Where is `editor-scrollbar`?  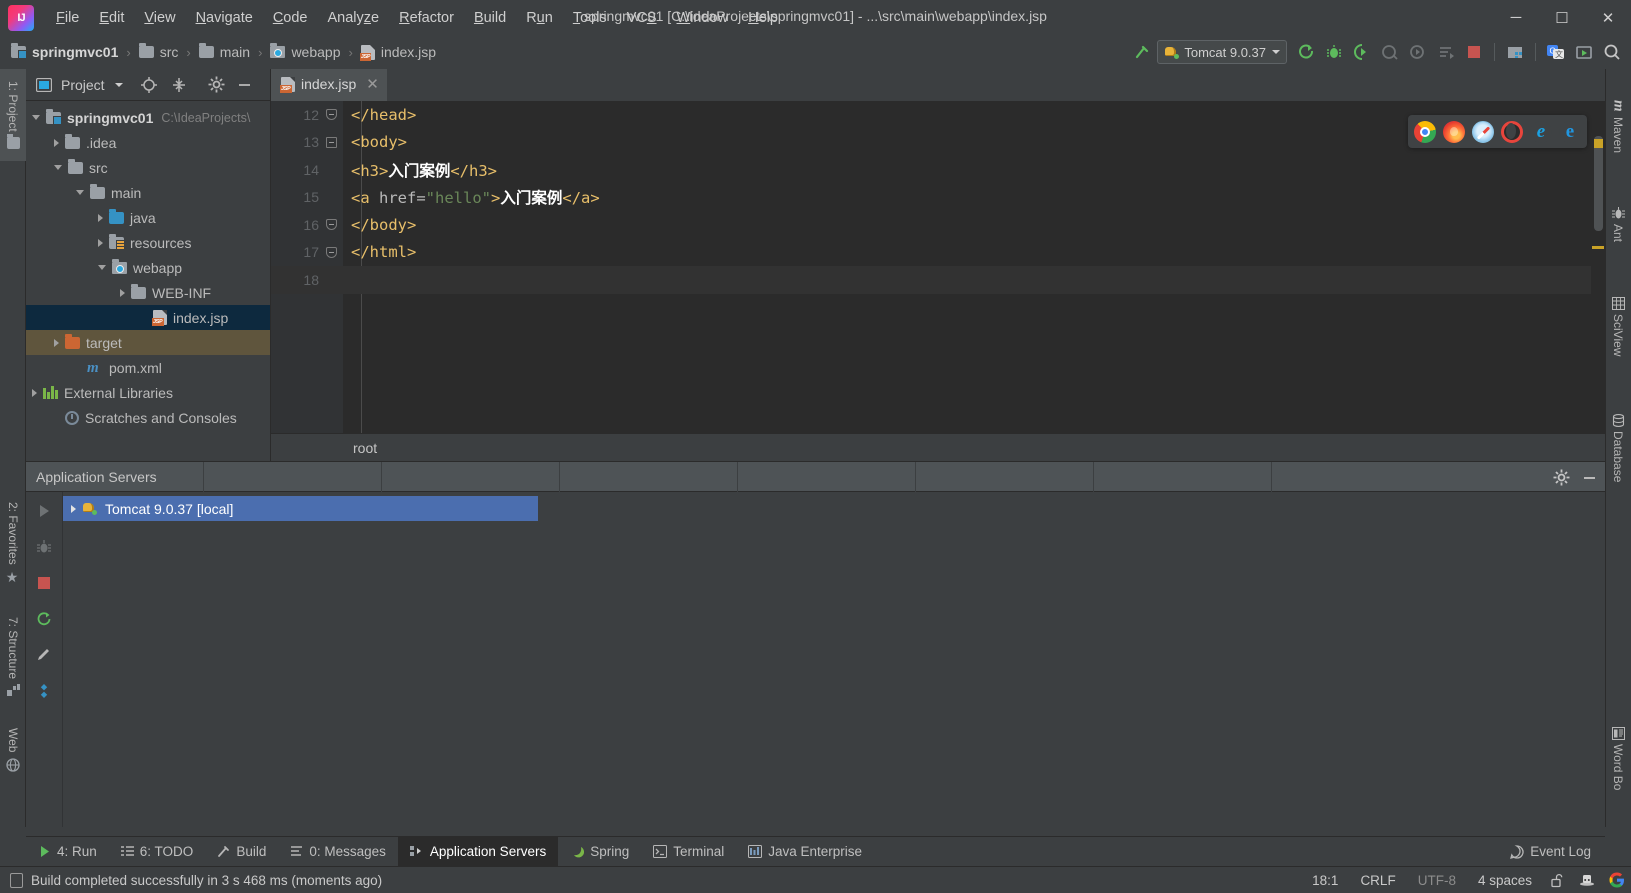
editor-scrollbar is located at coordinates (1598, 269).